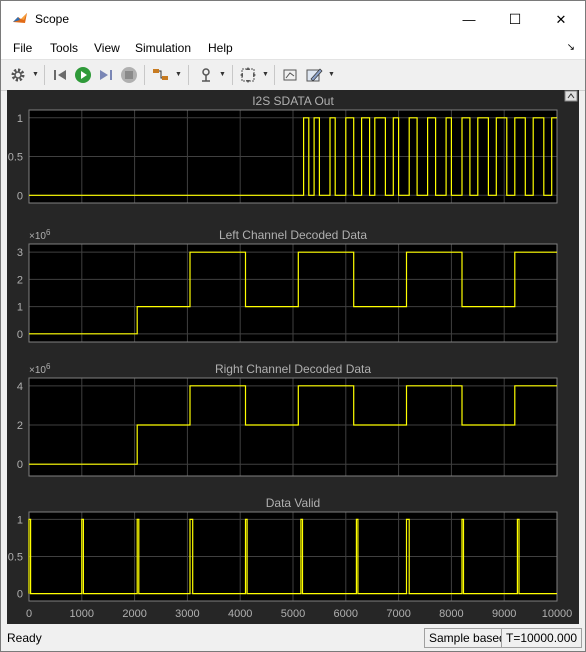  I want to click on x-tick-label: 6000, so click(346, 614).